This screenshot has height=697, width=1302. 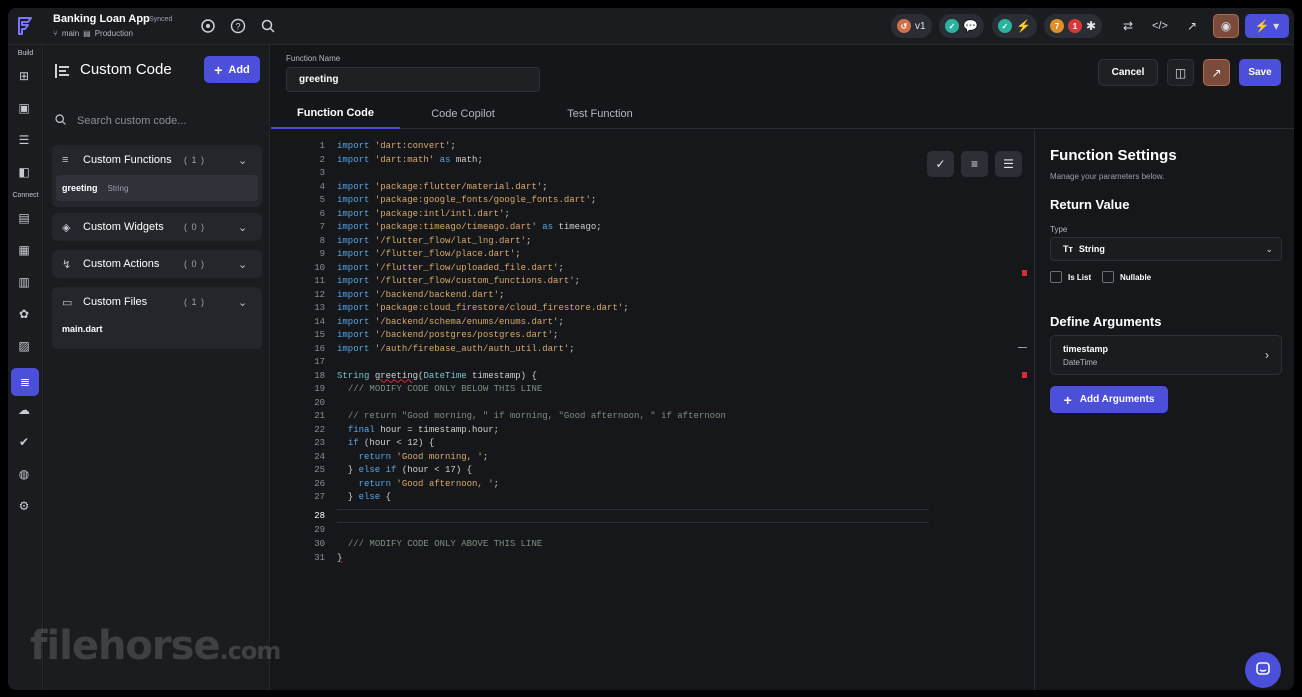 What do you see at coordinates (1226, 26) in the screenshot?
I see `preview-eye-icon: ◉` at bounding box center [1226, 26].